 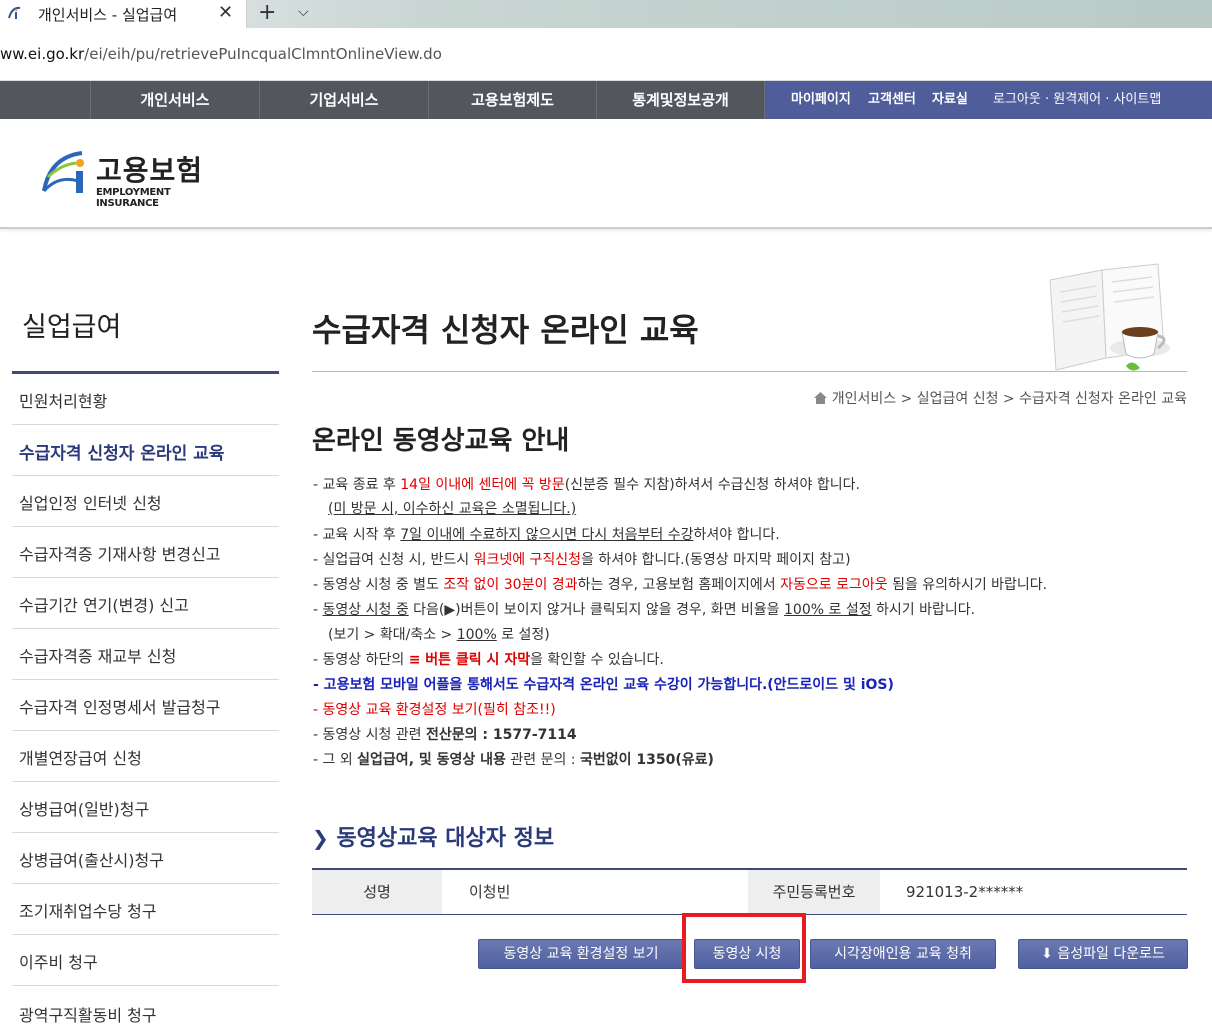 I want to click on nav-archive: 자료실, so click(x=950, y=100).